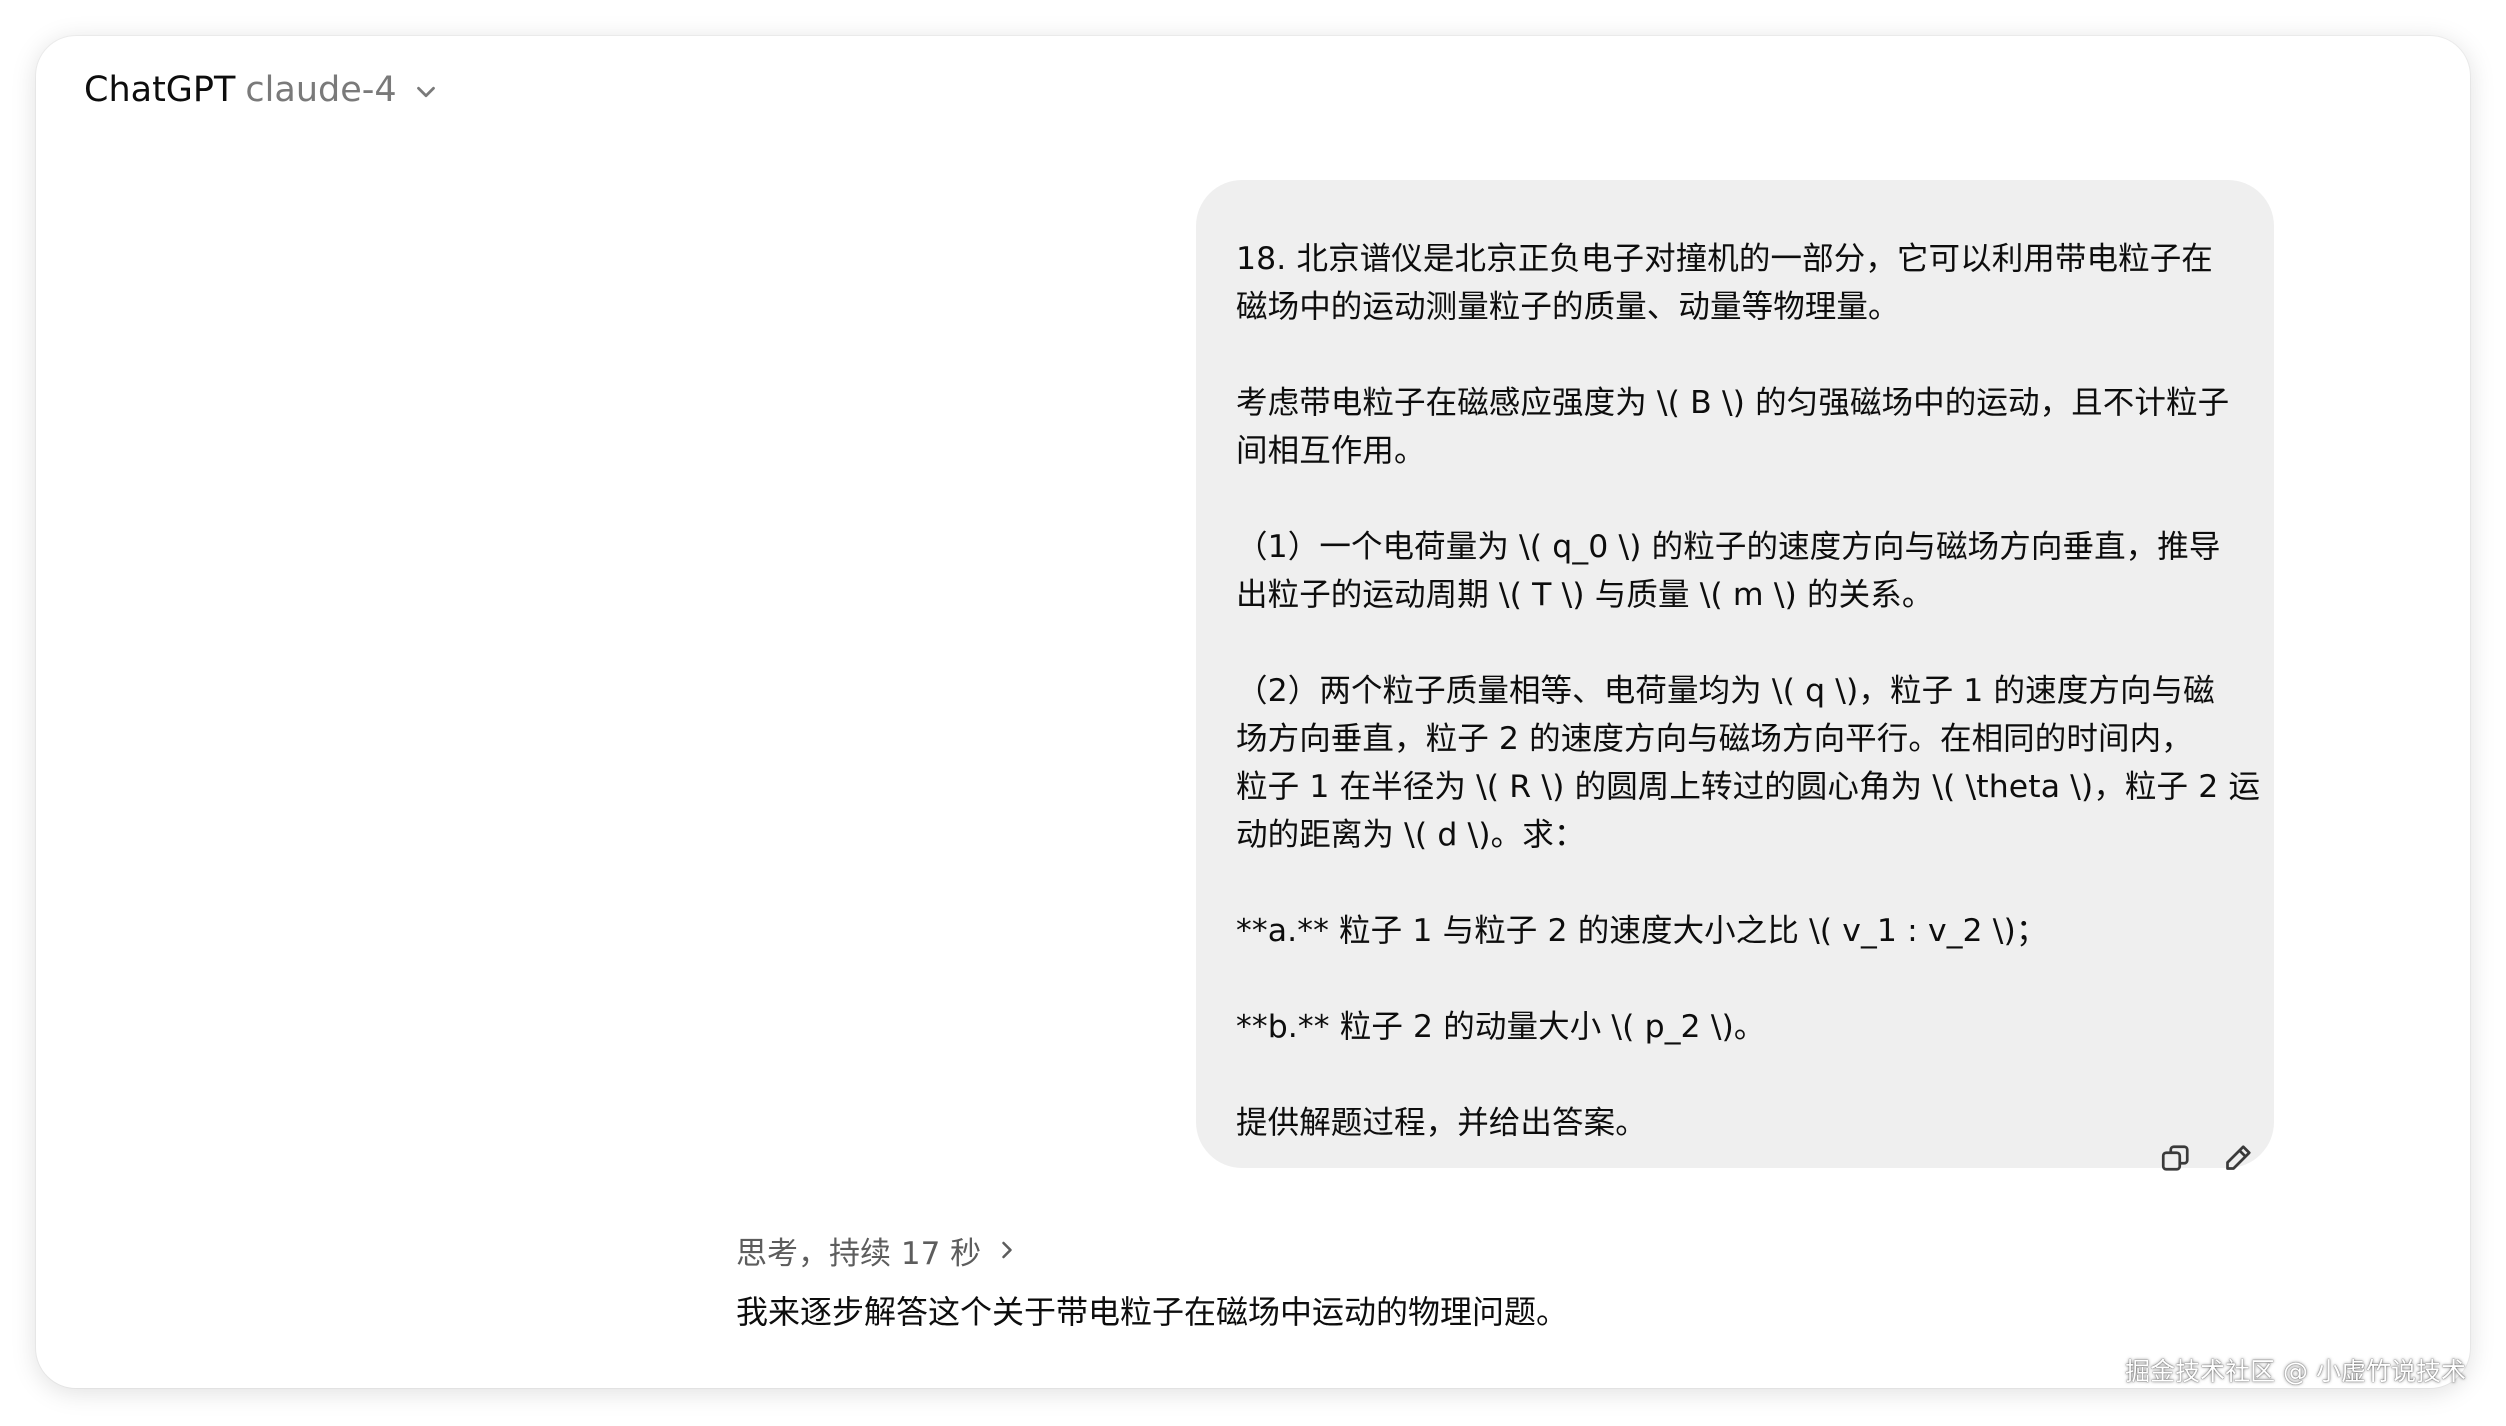 Image resolution: width=2506 pixels, height=1426 pixels. What do you see at coordinates (1501, 1027) in the screenshot?
I see `message-line: **b.** 粒子 2 的动量大小 \( p_2 \)。` at bounding box center [1501, 1027].